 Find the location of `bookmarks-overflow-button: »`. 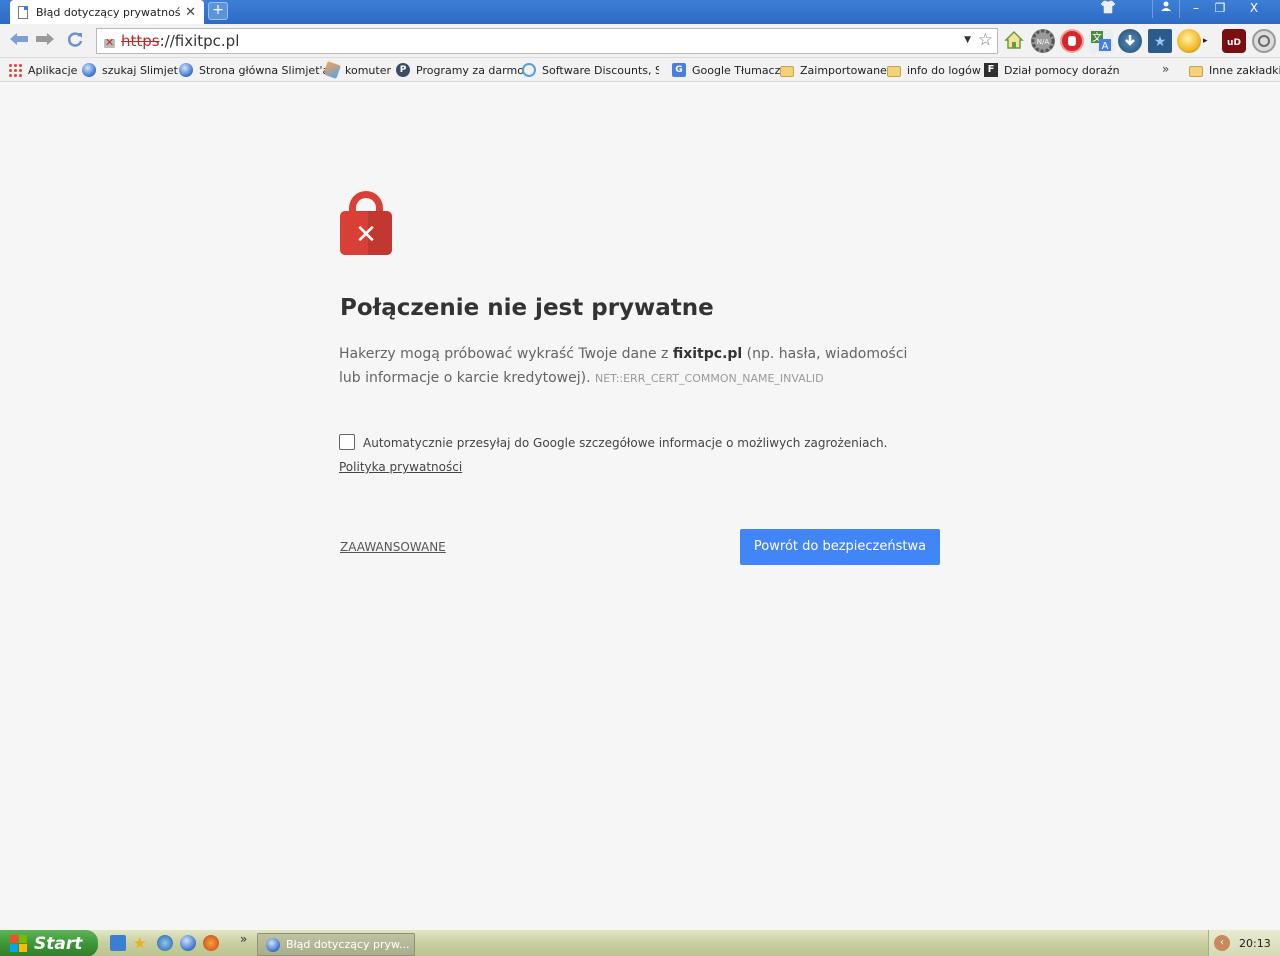

bookmarks-overflow-button: » is located at coordinates (1165, 69).